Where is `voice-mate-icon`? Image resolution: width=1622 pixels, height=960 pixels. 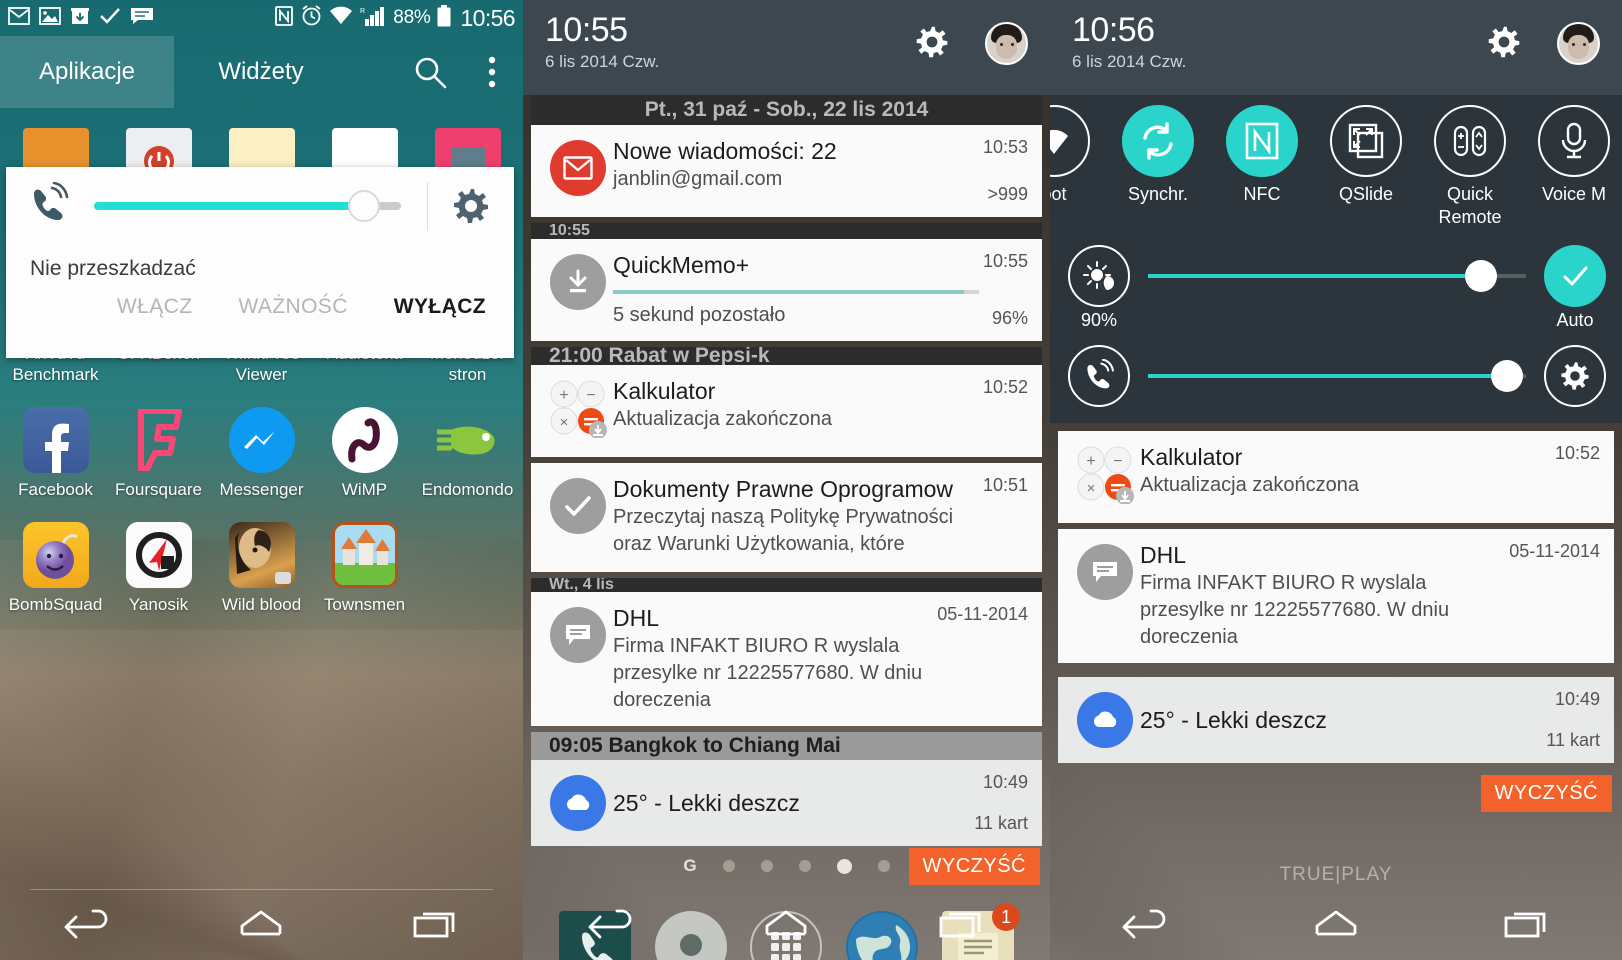 voice-mate-icon is located at coordinates (1574, 141).